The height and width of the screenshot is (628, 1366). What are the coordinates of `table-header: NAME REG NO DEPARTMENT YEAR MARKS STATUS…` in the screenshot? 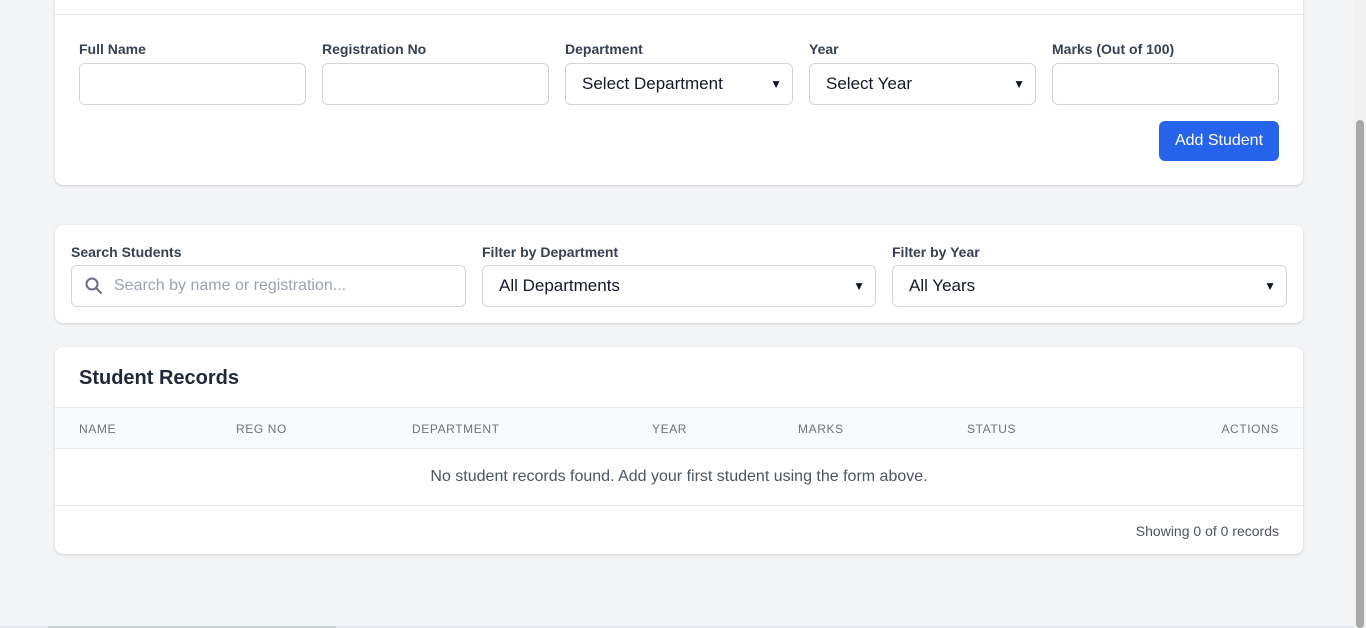 It's located at (679, 428).